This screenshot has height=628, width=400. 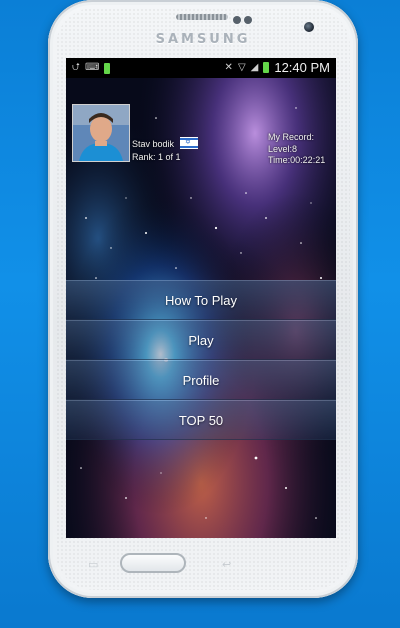 I want to click on front-camera, so click(x=309, y=27).